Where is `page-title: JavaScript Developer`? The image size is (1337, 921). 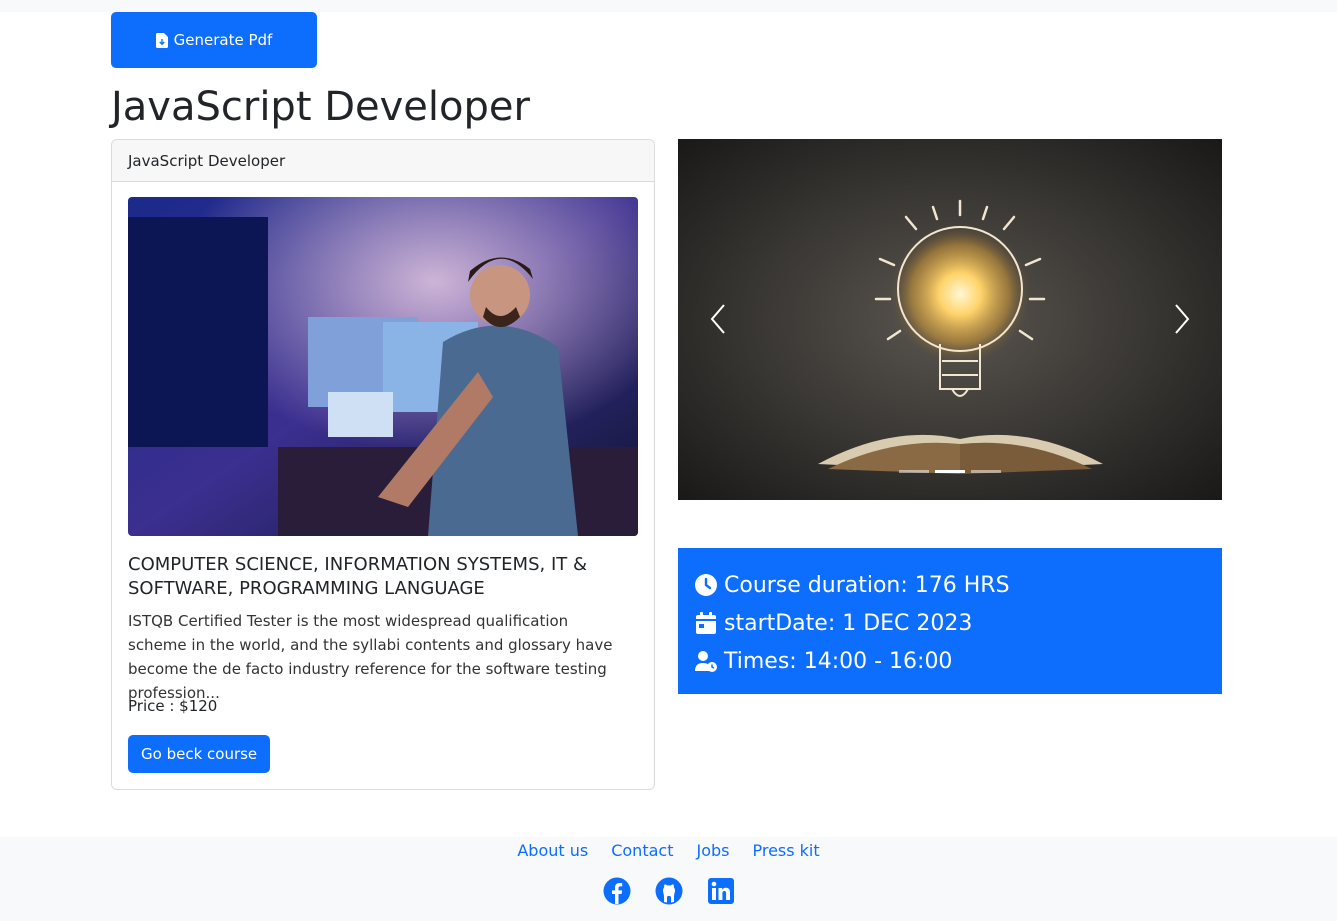 page-title: JavaScript Developer is located at coordinates (320, 107).